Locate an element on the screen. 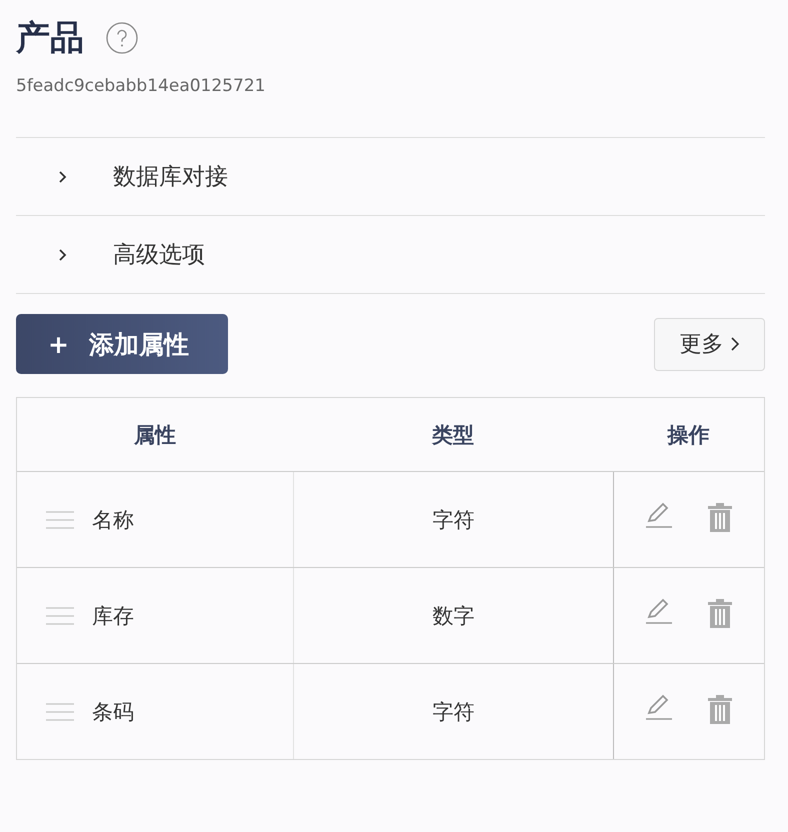  record-id: 5feadc9cebabb14ea0125721 is located at coordinates (141, 86).